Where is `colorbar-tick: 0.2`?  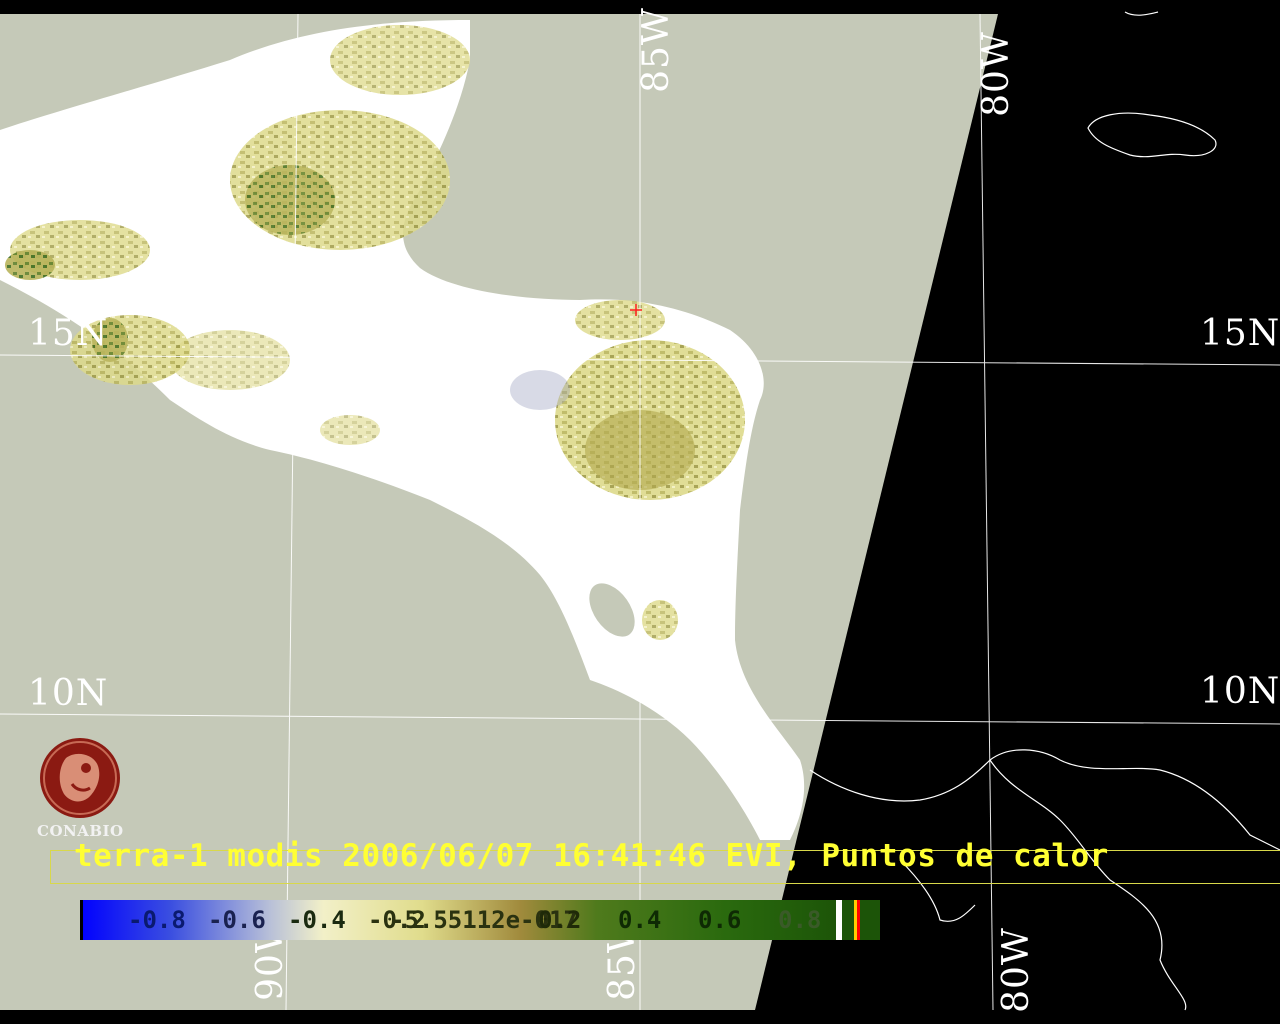
colorbar-tick: 0.2 is located at coordinates (560, 920).